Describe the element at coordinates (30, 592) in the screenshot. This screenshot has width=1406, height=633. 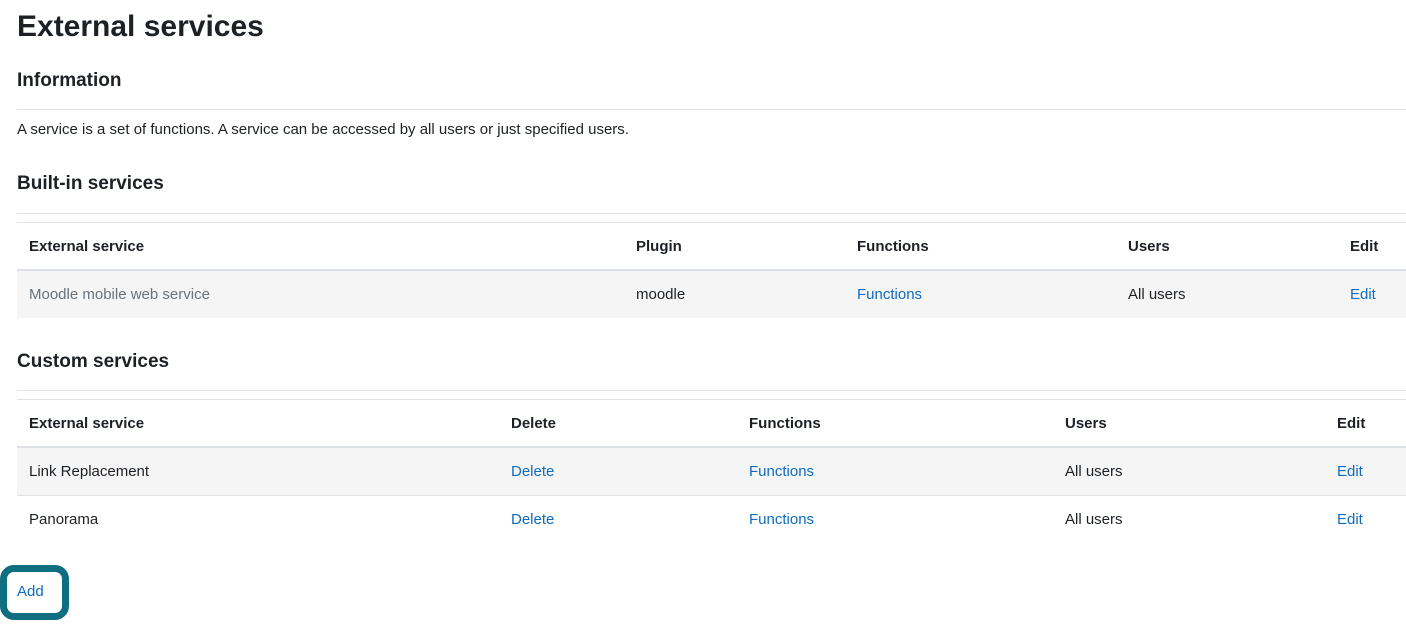
I see `add-link: Add` at that location.